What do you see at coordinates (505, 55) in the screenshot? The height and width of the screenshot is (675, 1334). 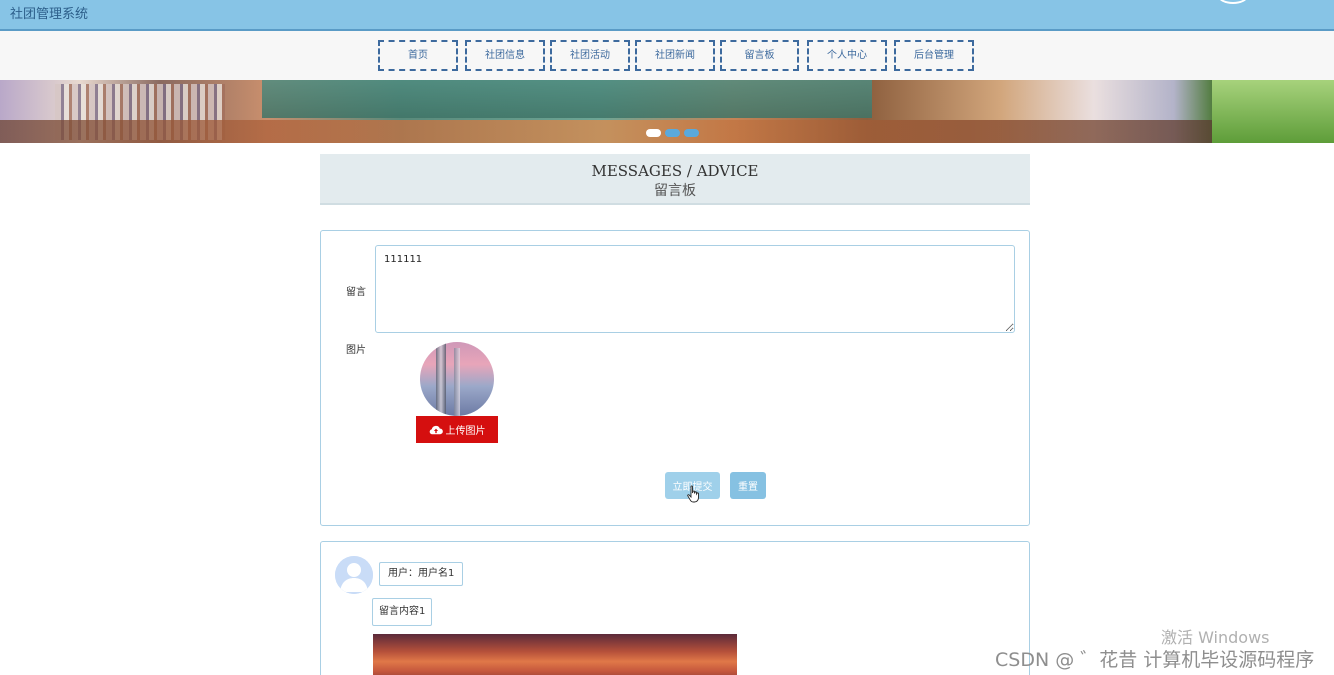 I see `nav-item-club-info: 社团信息` at bounding box center [505, 55].